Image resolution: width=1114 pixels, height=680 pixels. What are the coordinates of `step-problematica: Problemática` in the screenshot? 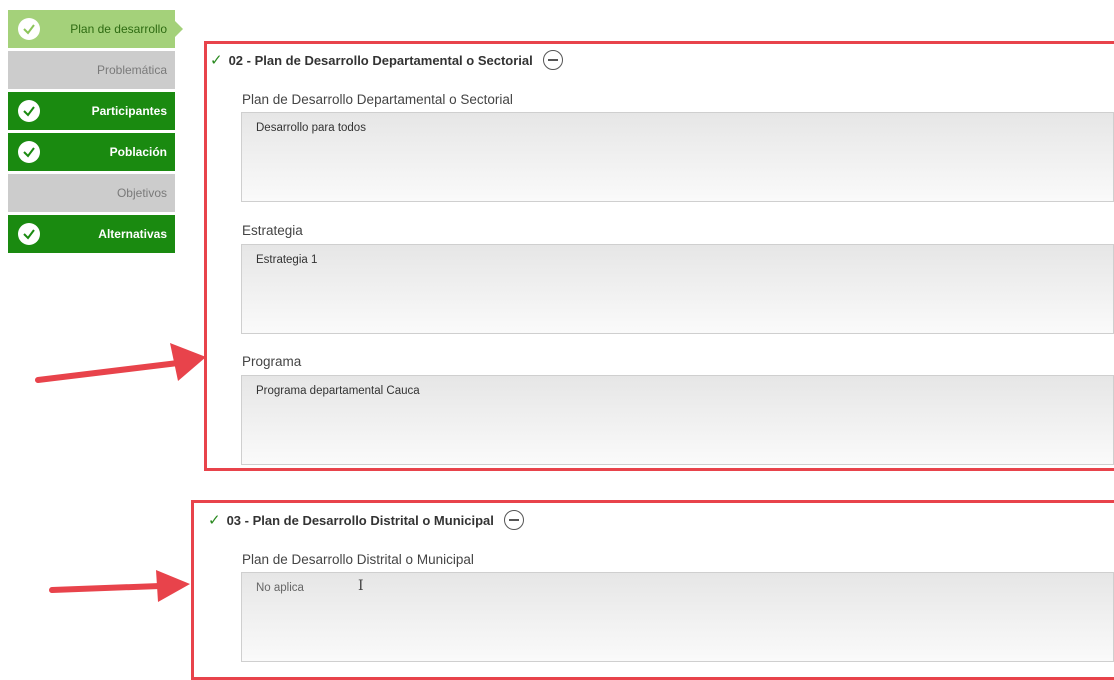 It's located at (91, 70).